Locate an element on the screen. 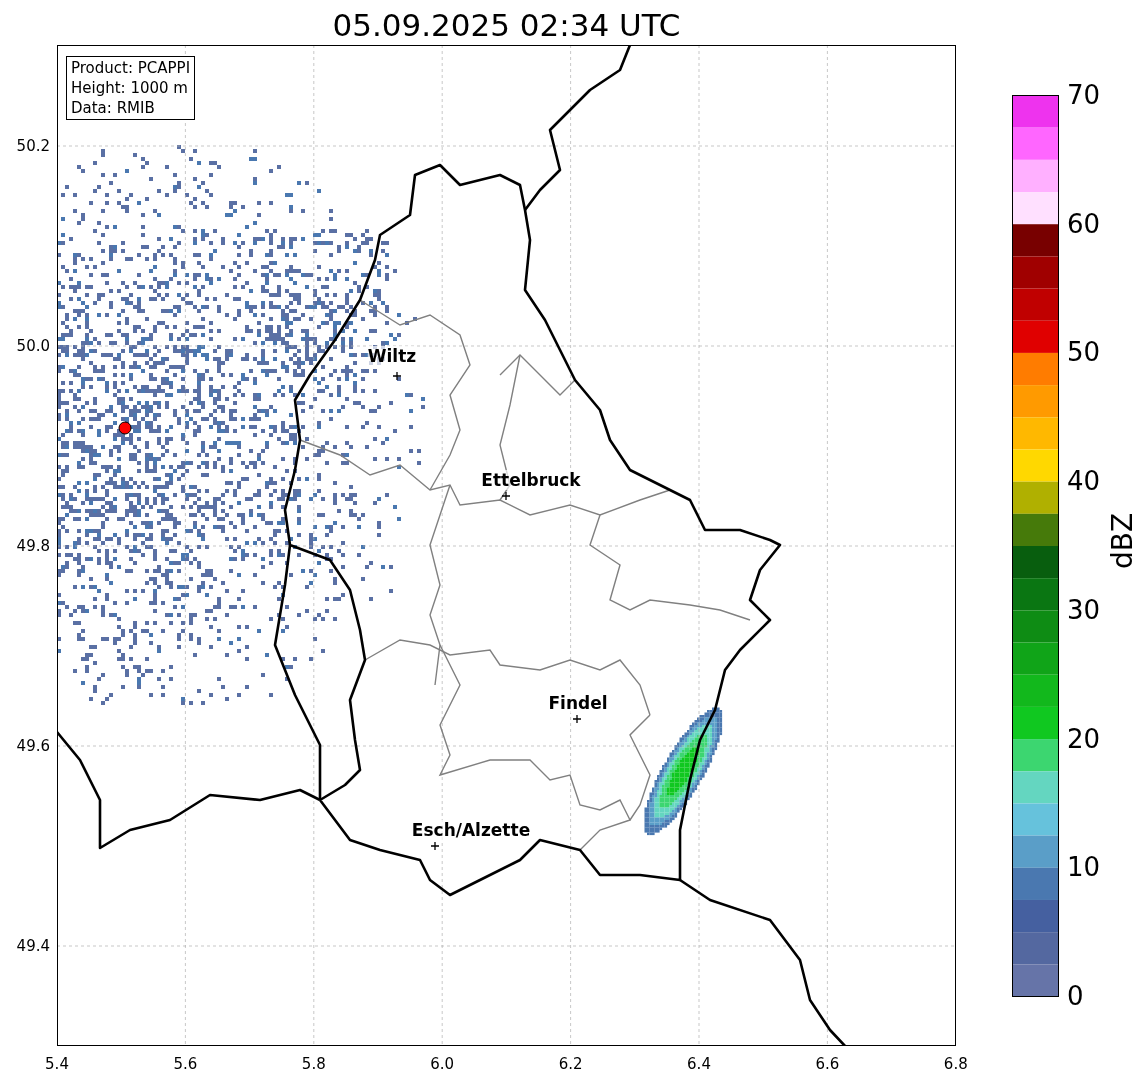 The width and height of the screenshot is (1145, 1084). y-tick-label: 50.0 is located at coordinates (33, 346).